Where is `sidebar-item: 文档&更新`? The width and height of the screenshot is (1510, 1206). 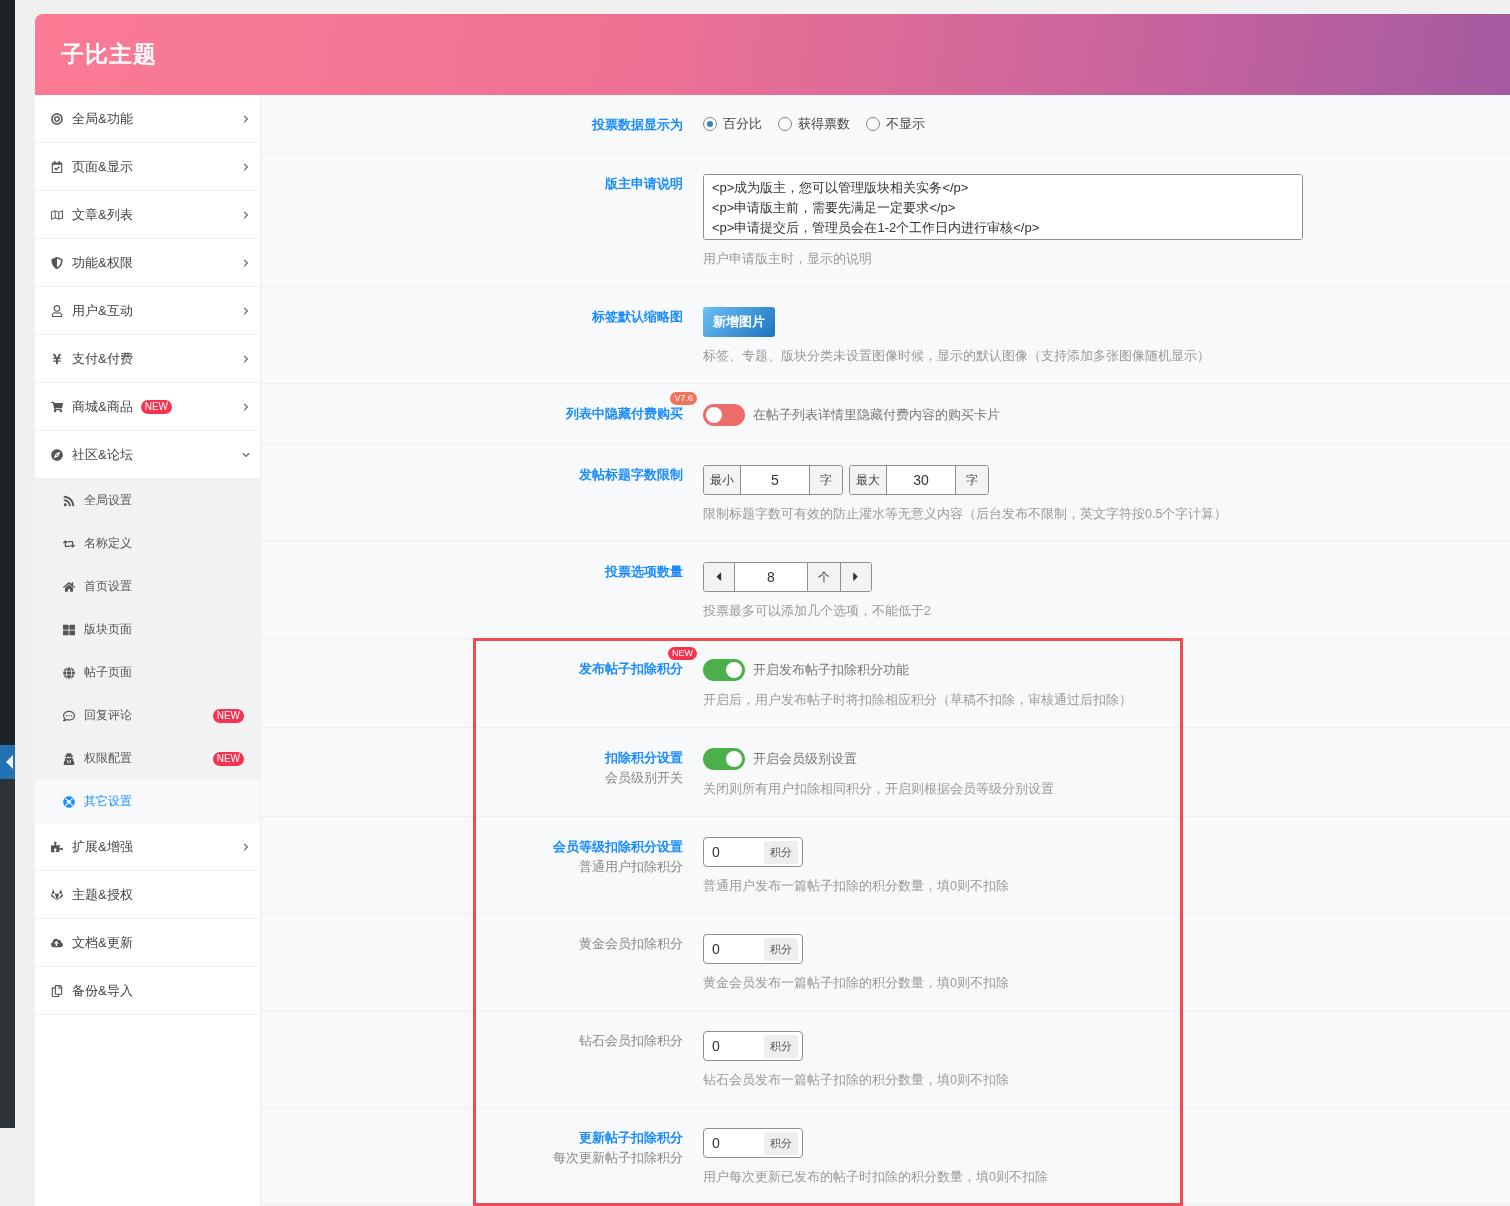 sidebar-item: 文档&更新 is located at coordinates (147, 943).